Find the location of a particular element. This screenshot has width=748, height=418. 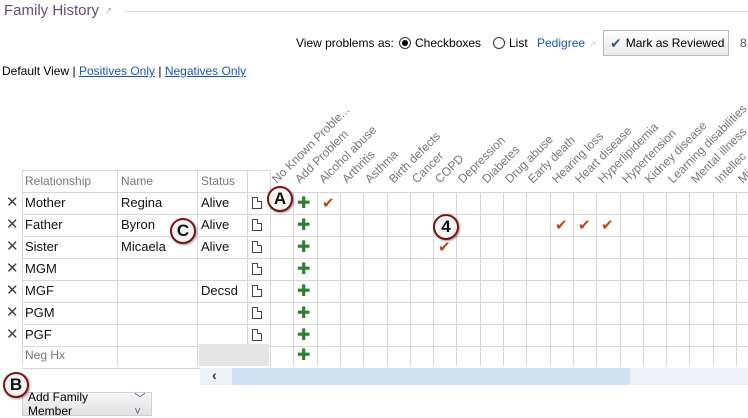

checkmark-icon: ✔ is located at coordinates (616, 42).